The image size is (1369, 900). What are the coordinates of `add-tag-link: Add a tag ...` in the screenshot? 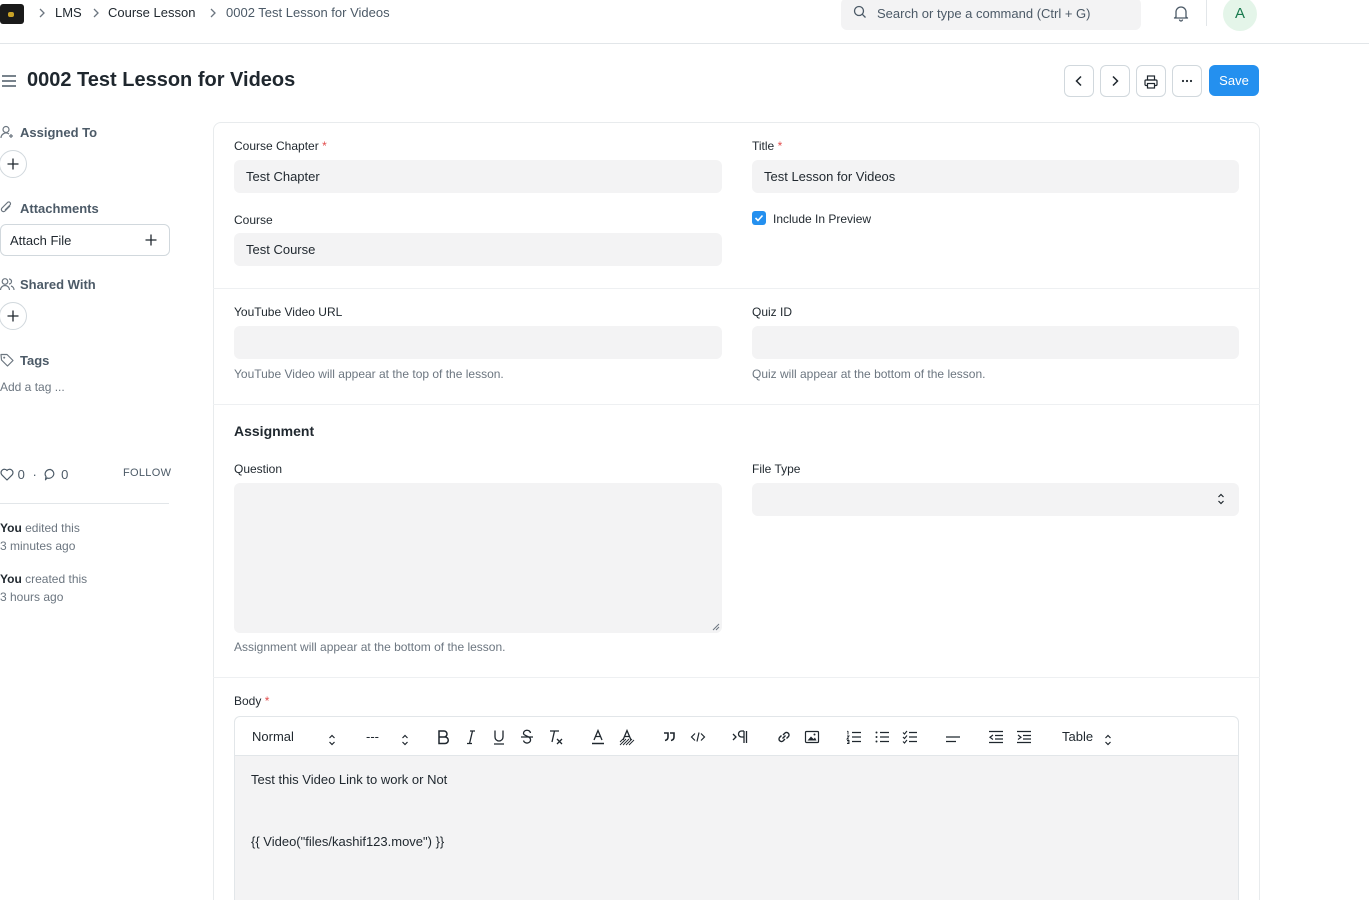 It's located at (32, 387).